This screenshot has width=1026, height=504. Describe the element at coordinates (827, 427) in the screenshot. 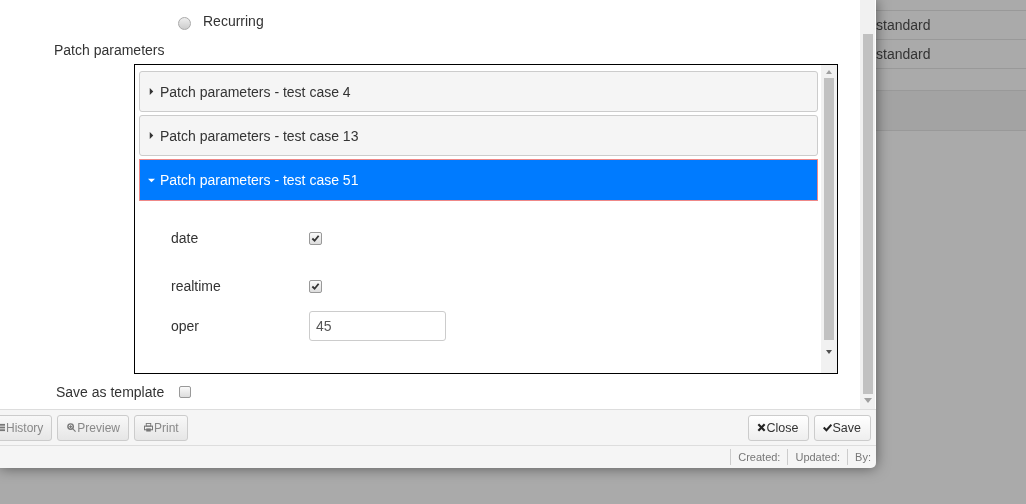

I see `check-icon` at that location.